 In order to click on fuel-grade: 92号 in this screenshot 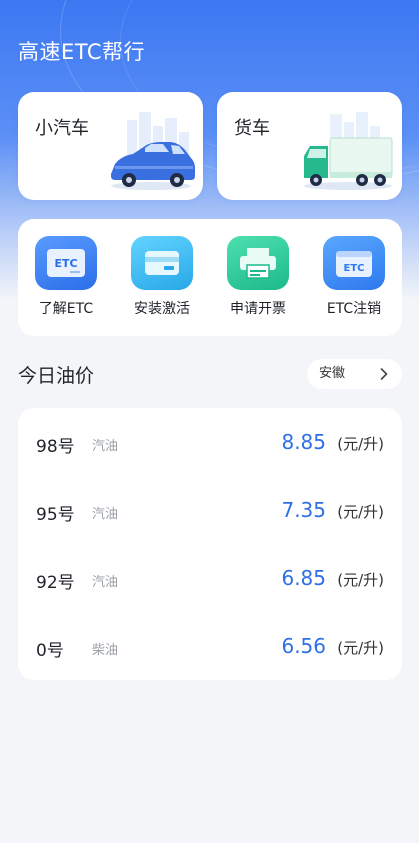, I will do `click(55, 583)`.